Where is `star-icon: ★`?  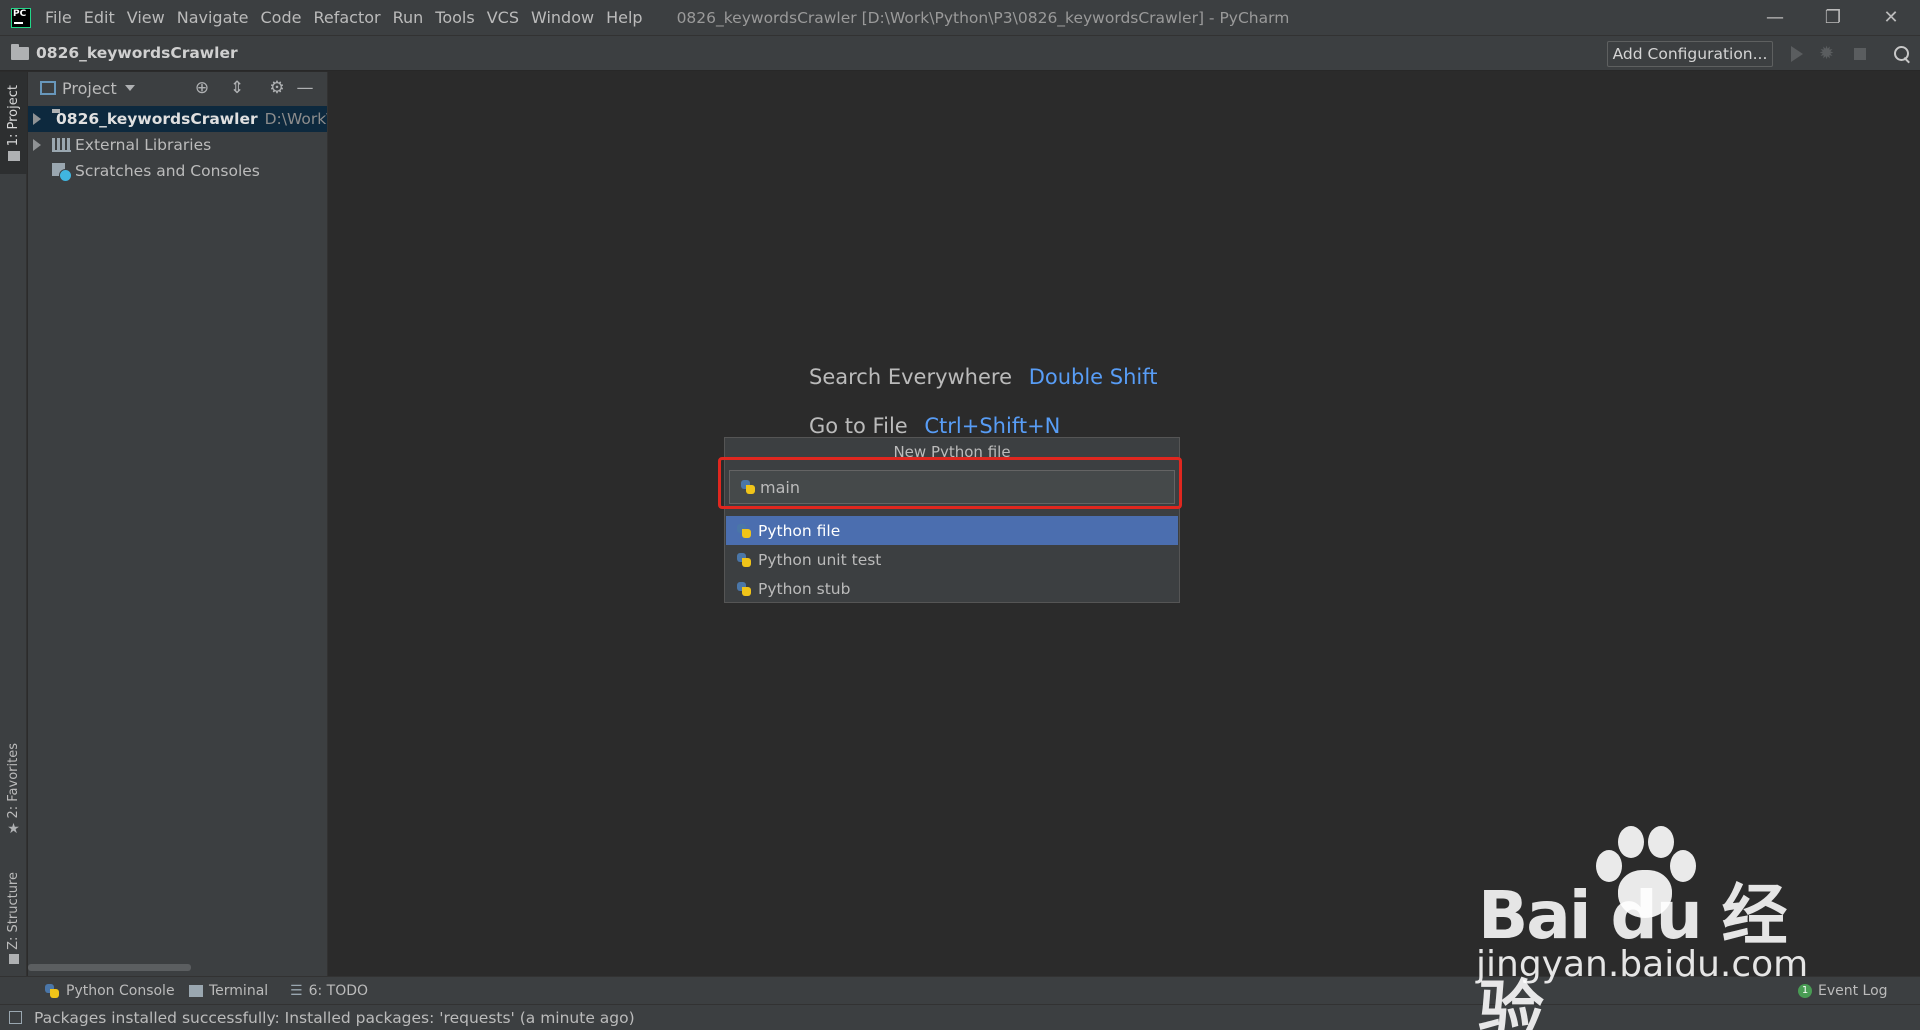 star-icon: ★ is located at coordinates (13, 829).